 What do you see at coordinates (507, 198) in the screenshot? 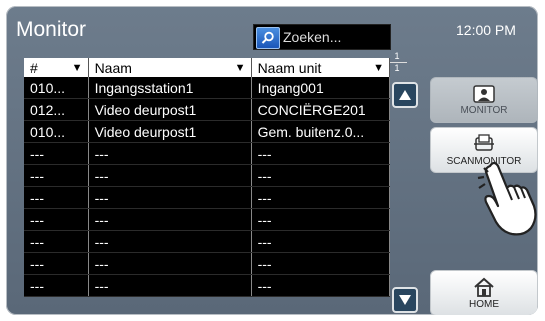
I see `hand-pointer-icon` at bounding box center [507, 198].